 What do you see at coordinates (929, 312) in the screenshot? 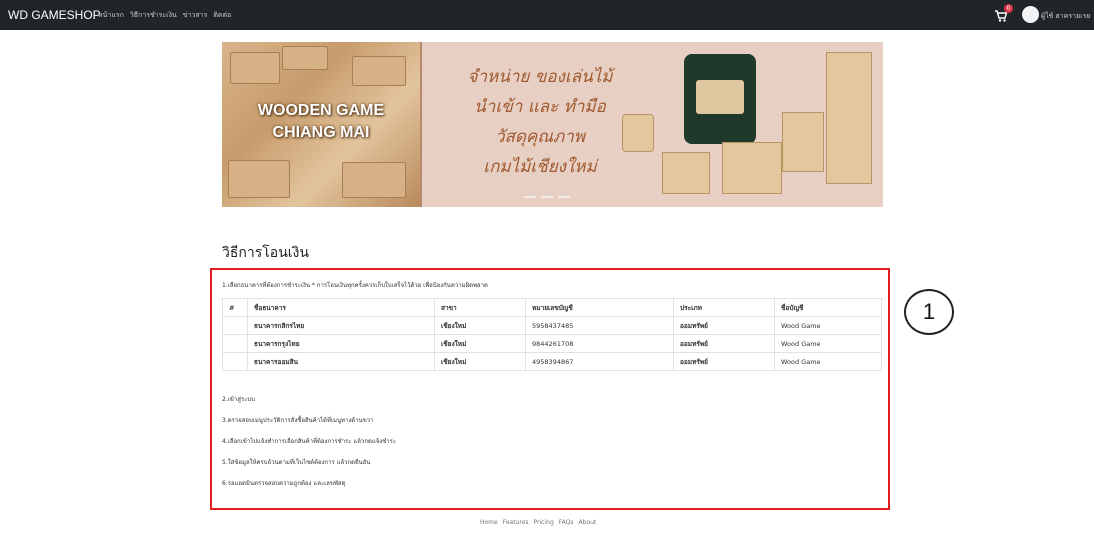
I see `annotation-callout-number: 1` at bounding box center [929, 312].